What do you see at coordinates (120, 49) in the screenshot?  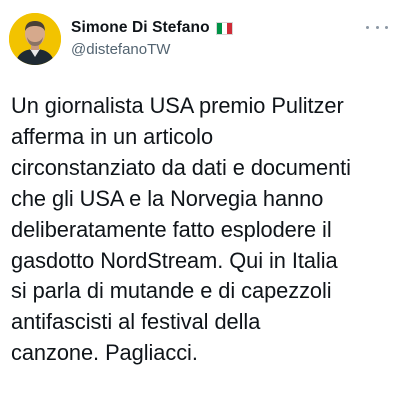 I see `author-handle: @distefanoTW` at bounding box center [120, 49].